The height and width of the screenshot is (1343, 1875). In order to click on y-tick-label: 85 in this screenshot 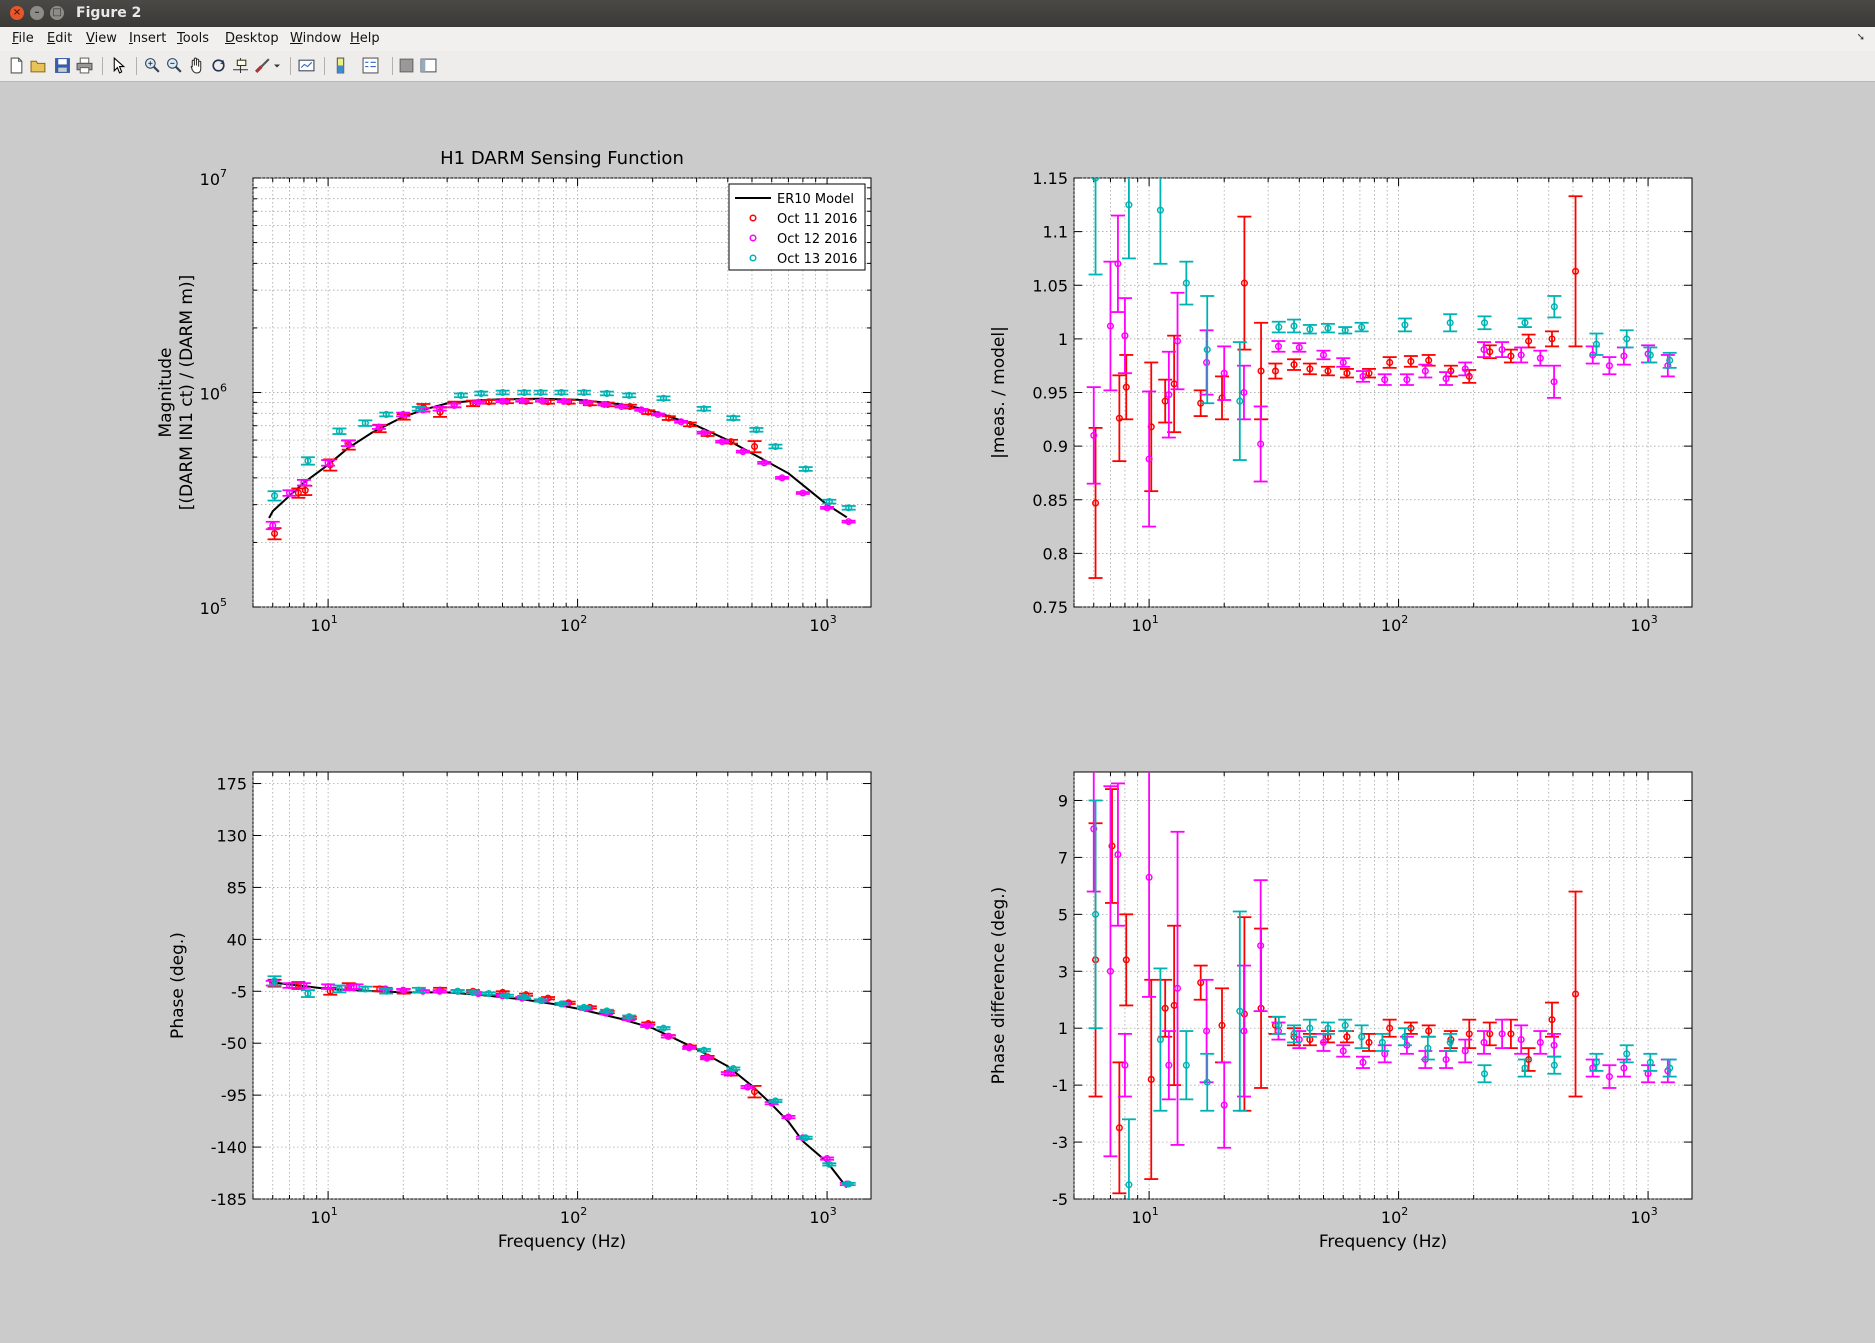, I will do `click(237, 887)`.